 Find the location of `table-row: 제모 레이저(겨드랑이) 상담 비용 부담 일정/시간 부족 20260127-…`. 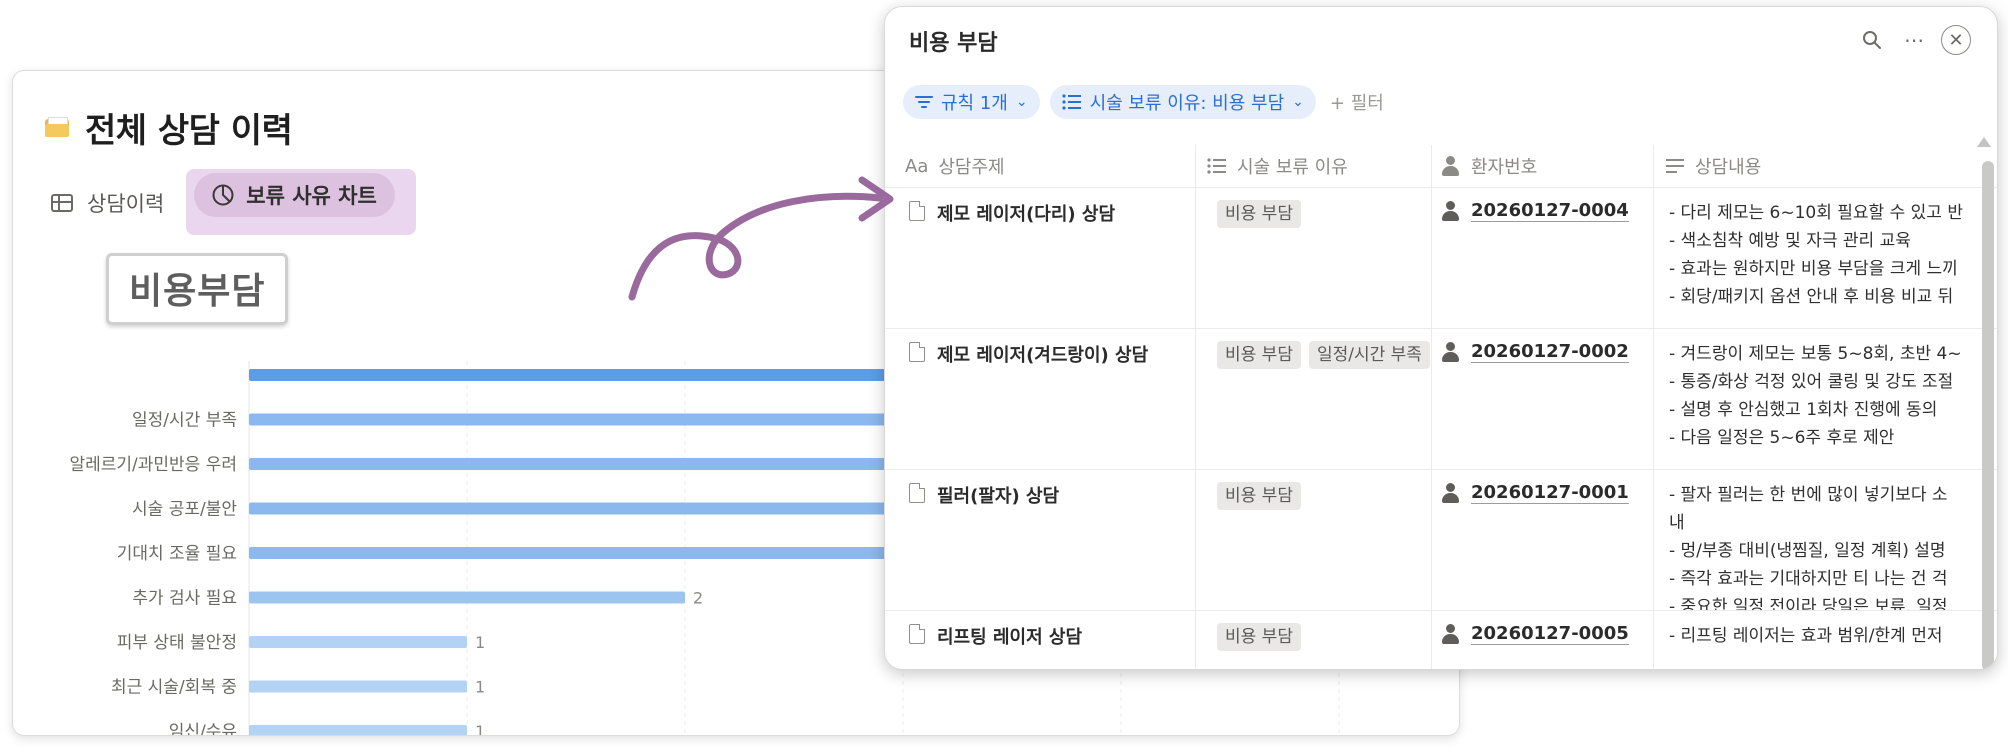

table-row: 제모 레이저(겨드랑이) 상담 비용 부담 일정/시간 부족 20260127-… is located at coordinates (1441, 399).